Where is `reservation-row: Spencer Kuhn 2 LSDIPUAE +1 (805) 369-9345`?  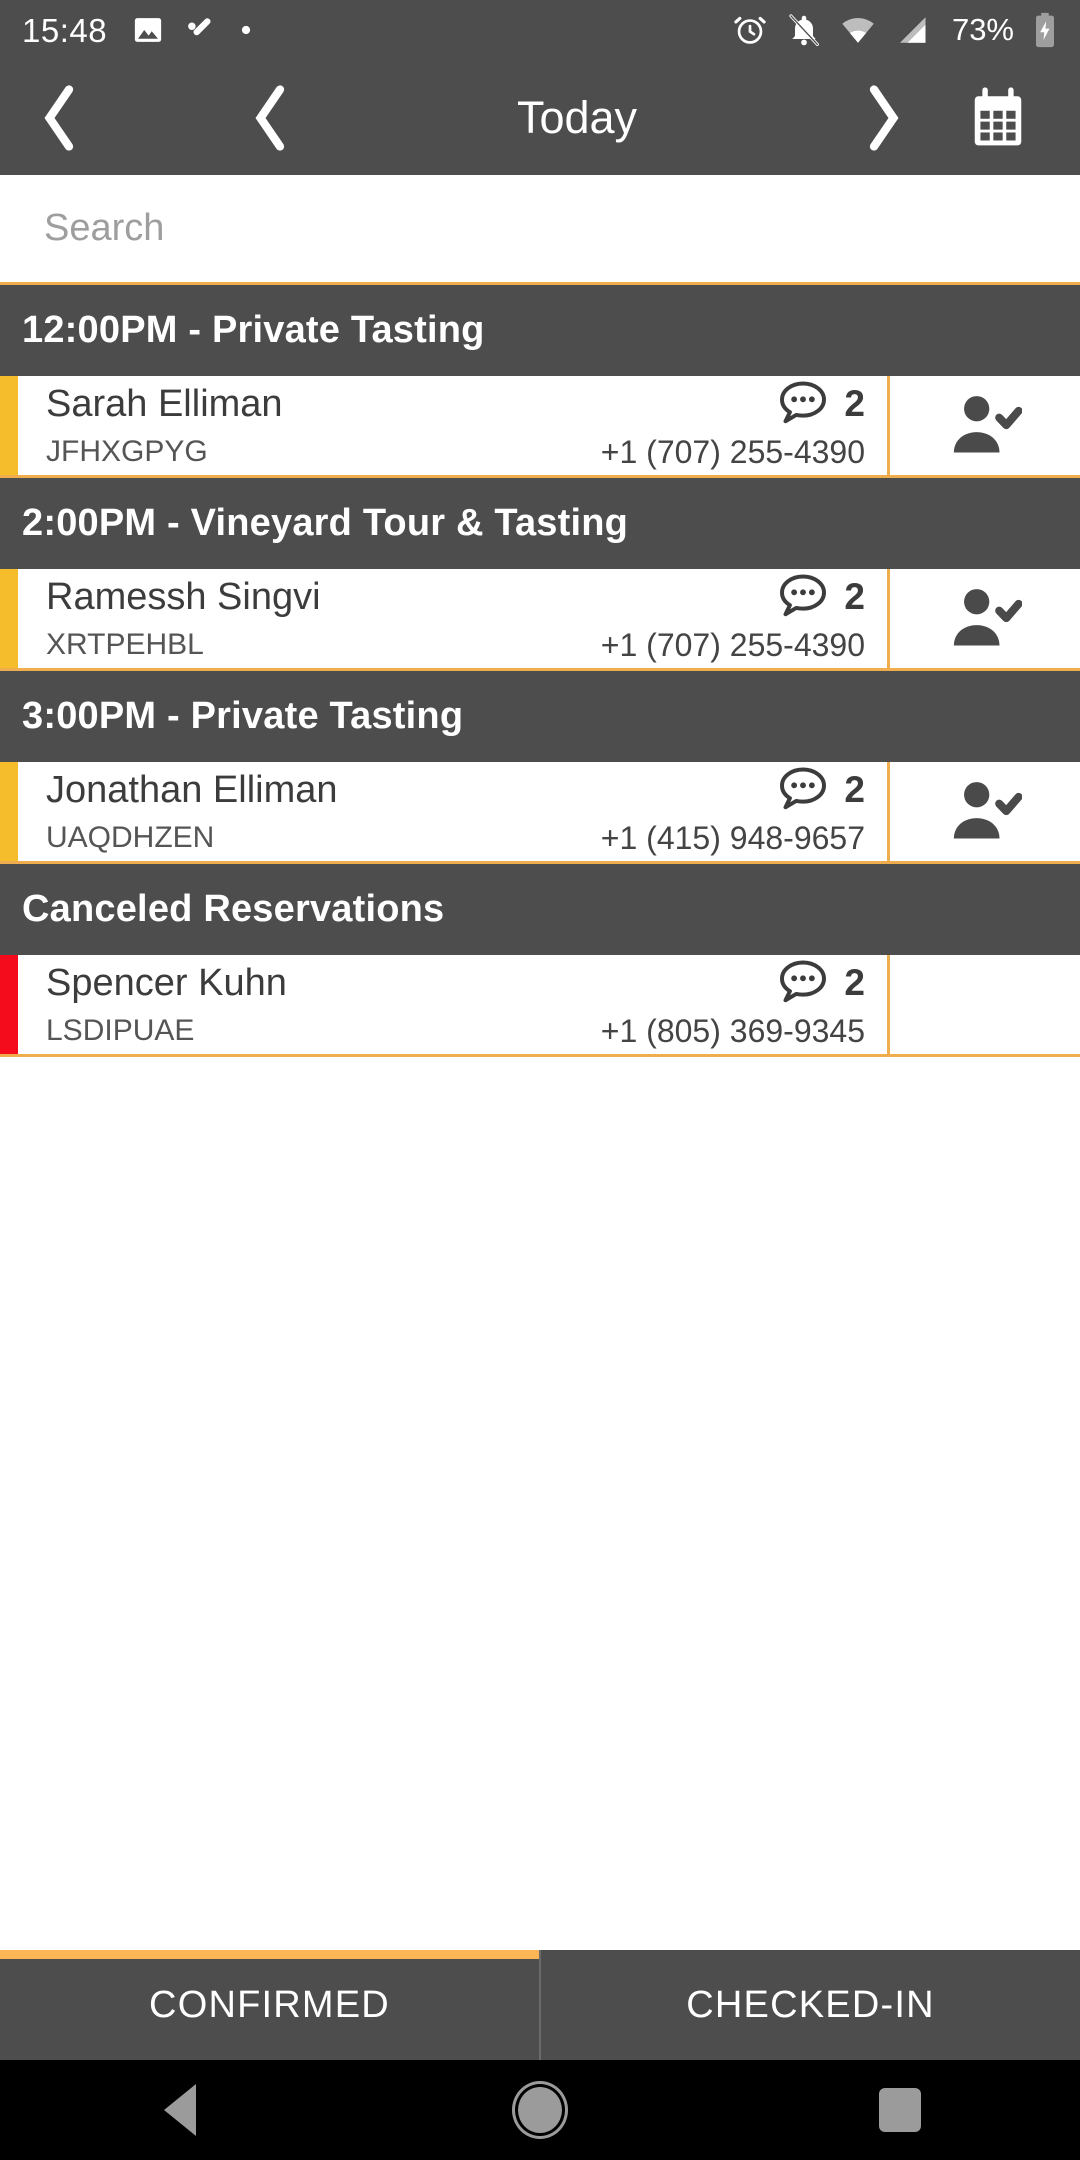
reservation-row: Spencer Kuhn 2 LSDIPUAE +1 (805) 369-9345 is located at coordinates (540, 1006).